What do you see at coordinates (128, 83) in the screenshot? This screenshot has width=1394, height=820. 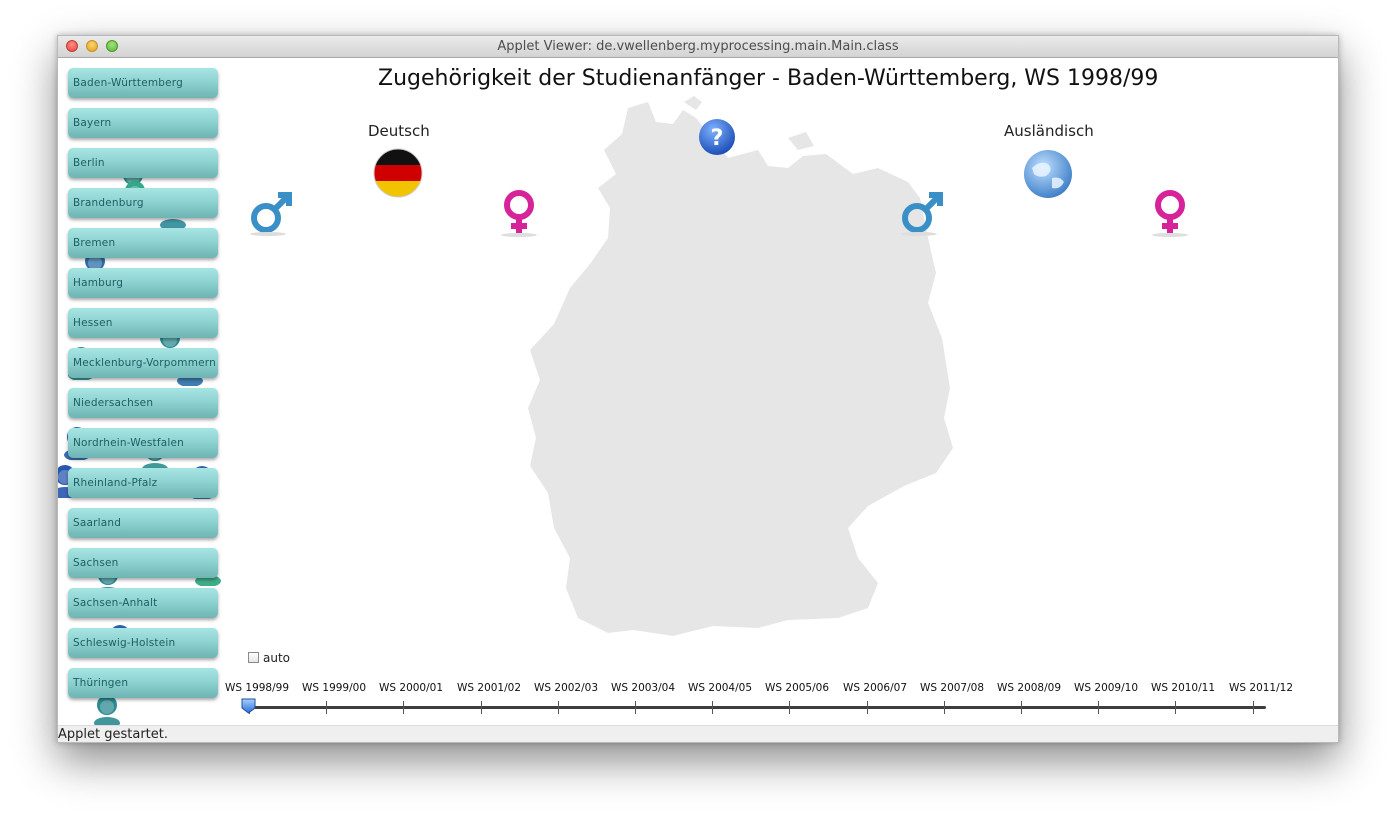 I see `state-button-label: Baden-Württemberg` at bounding box center [128, 83].